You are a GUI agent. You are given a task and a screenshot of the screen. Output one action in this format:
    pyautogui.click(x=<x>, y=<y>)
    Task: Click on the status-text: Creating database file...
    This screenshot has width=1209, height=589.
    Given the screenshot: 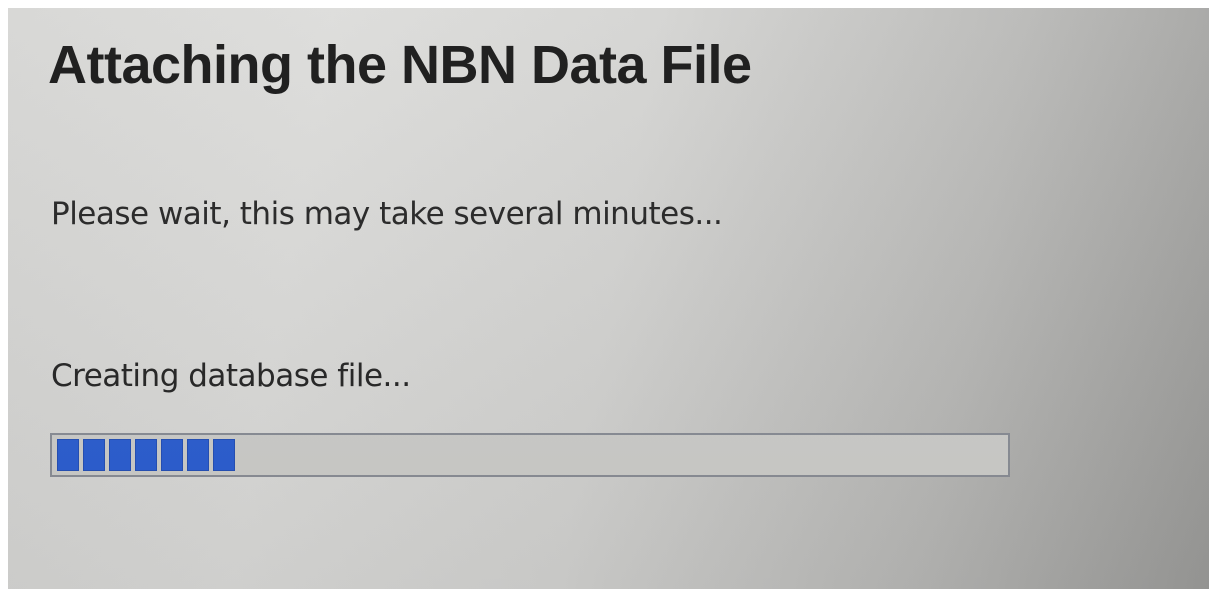 What is the action you would take?
    pyautogui.click(x=231, y=376)
    